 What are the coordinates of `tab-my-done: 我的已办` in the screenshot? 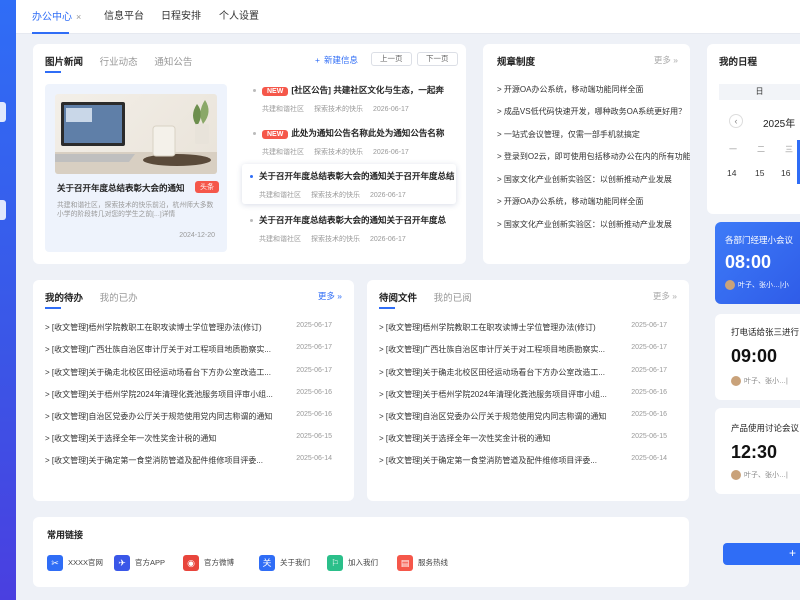 It's located at (119, 298).